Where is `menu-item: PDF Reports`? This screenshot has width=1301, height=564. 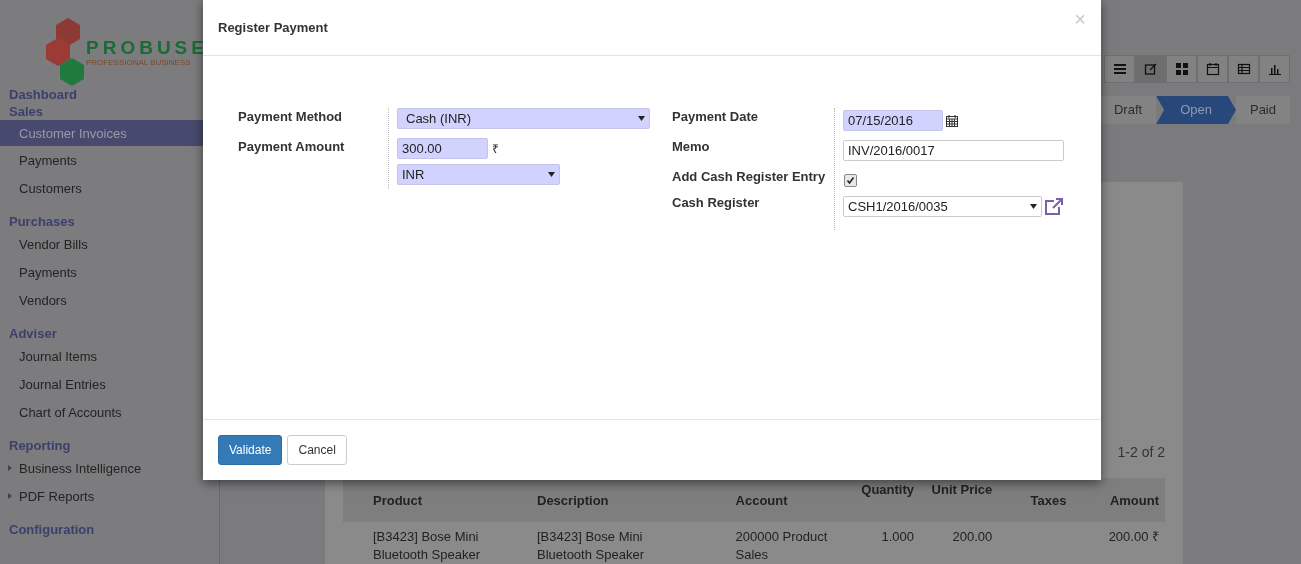 menu-item: PDF Reports is located at coordinates (109, 496).